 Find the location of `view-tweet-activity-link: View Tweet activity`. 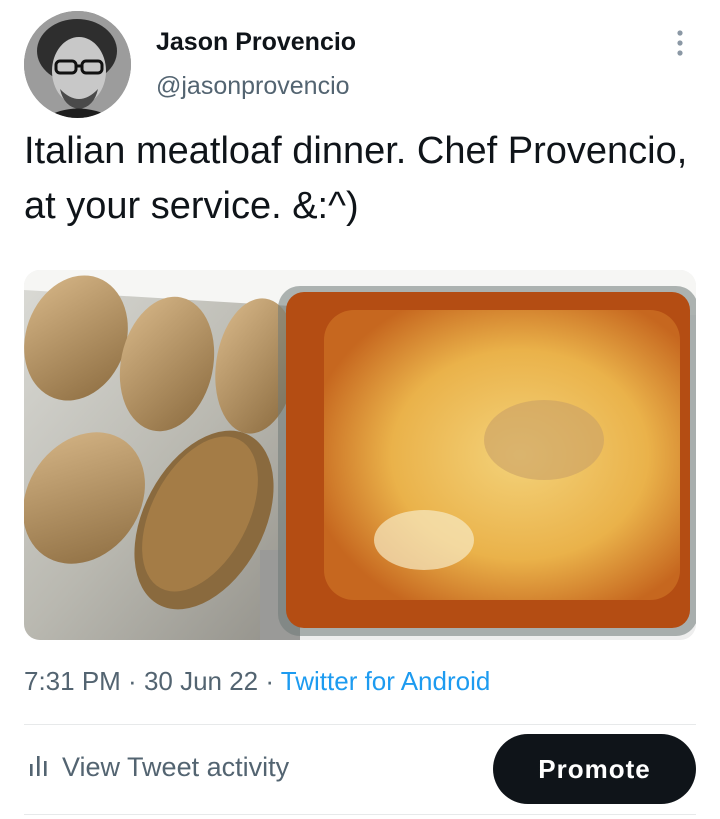

view-tweet-activity-link: View Tweet activity is located at coordinates (158, 767).